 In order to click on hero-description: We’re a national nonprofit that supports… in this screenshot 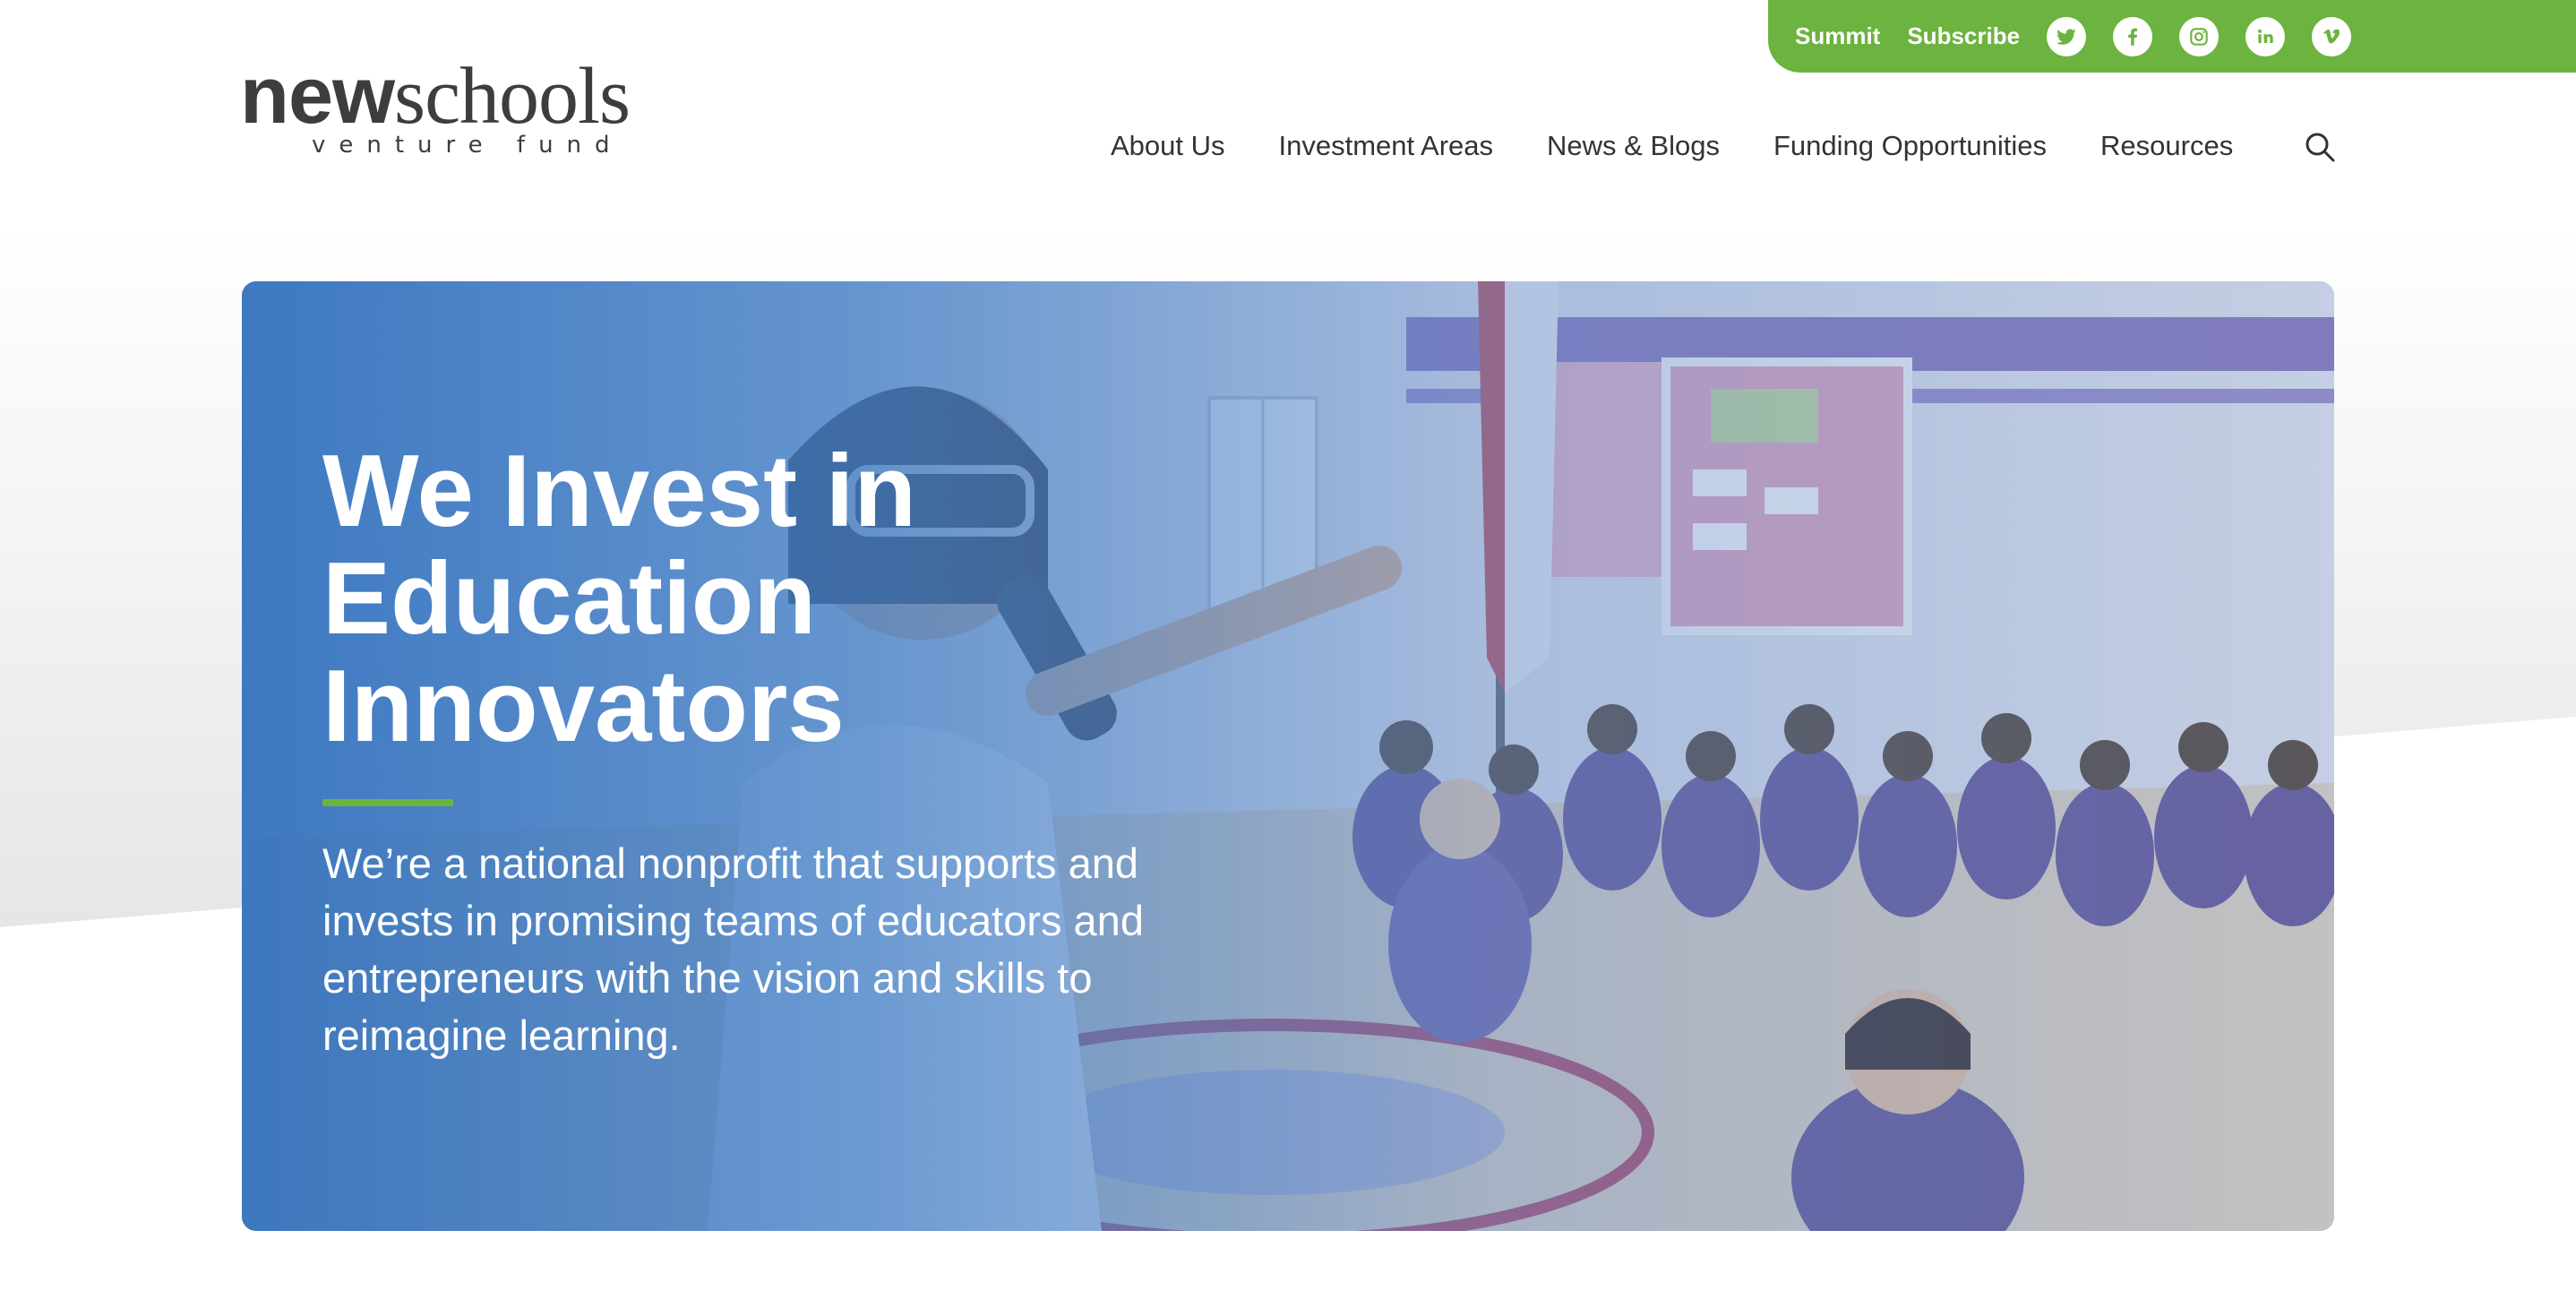, I will do `click(733, 949)`.